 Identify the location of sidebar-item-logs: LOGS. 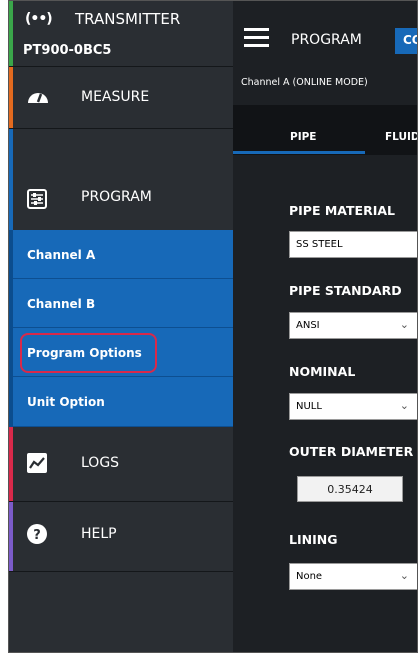
(121, 464).